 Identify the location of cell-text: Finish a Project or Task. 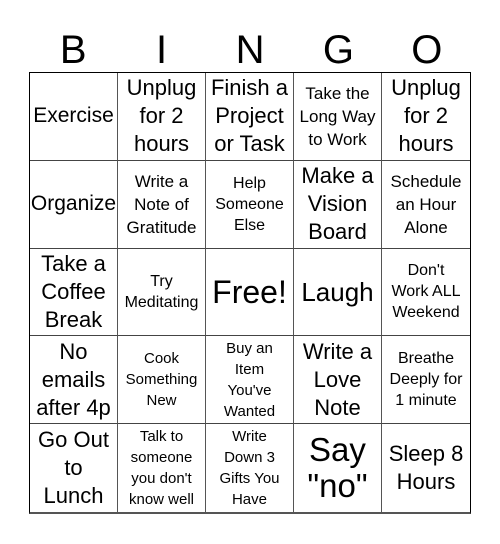
(249, 116).